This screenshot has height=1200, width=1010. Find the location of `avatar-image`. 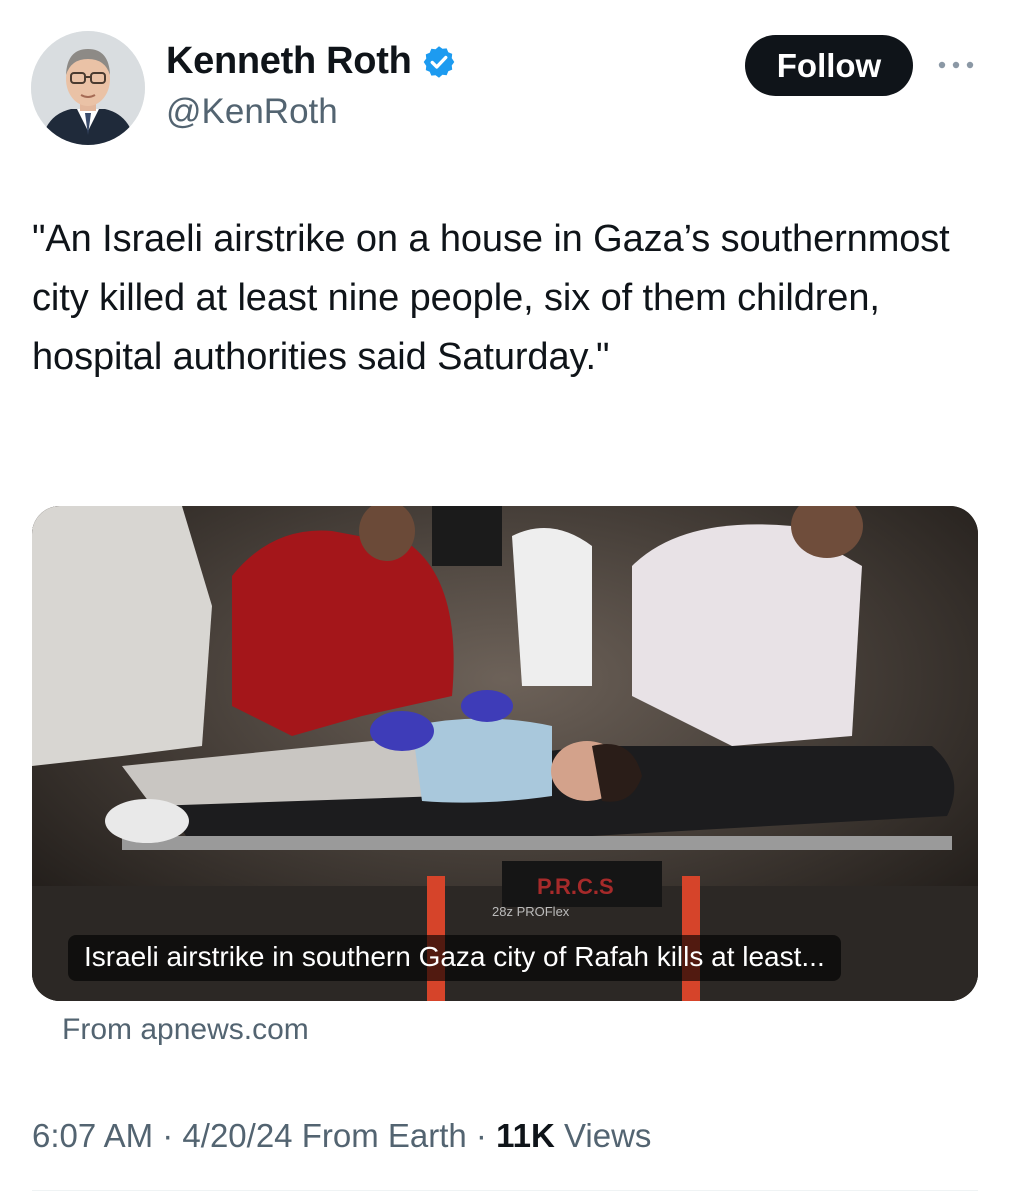

avatar-image is located at coordinates (88, 88).